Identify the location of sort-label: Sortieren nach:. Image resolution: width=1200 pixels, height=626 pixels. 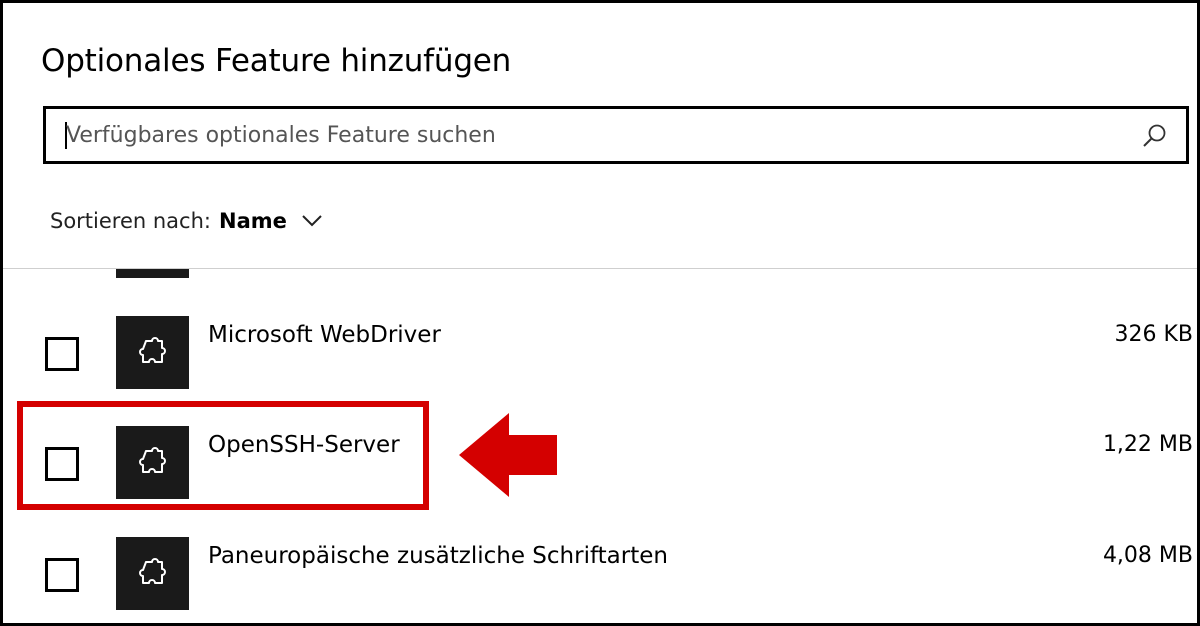
(130, 221).